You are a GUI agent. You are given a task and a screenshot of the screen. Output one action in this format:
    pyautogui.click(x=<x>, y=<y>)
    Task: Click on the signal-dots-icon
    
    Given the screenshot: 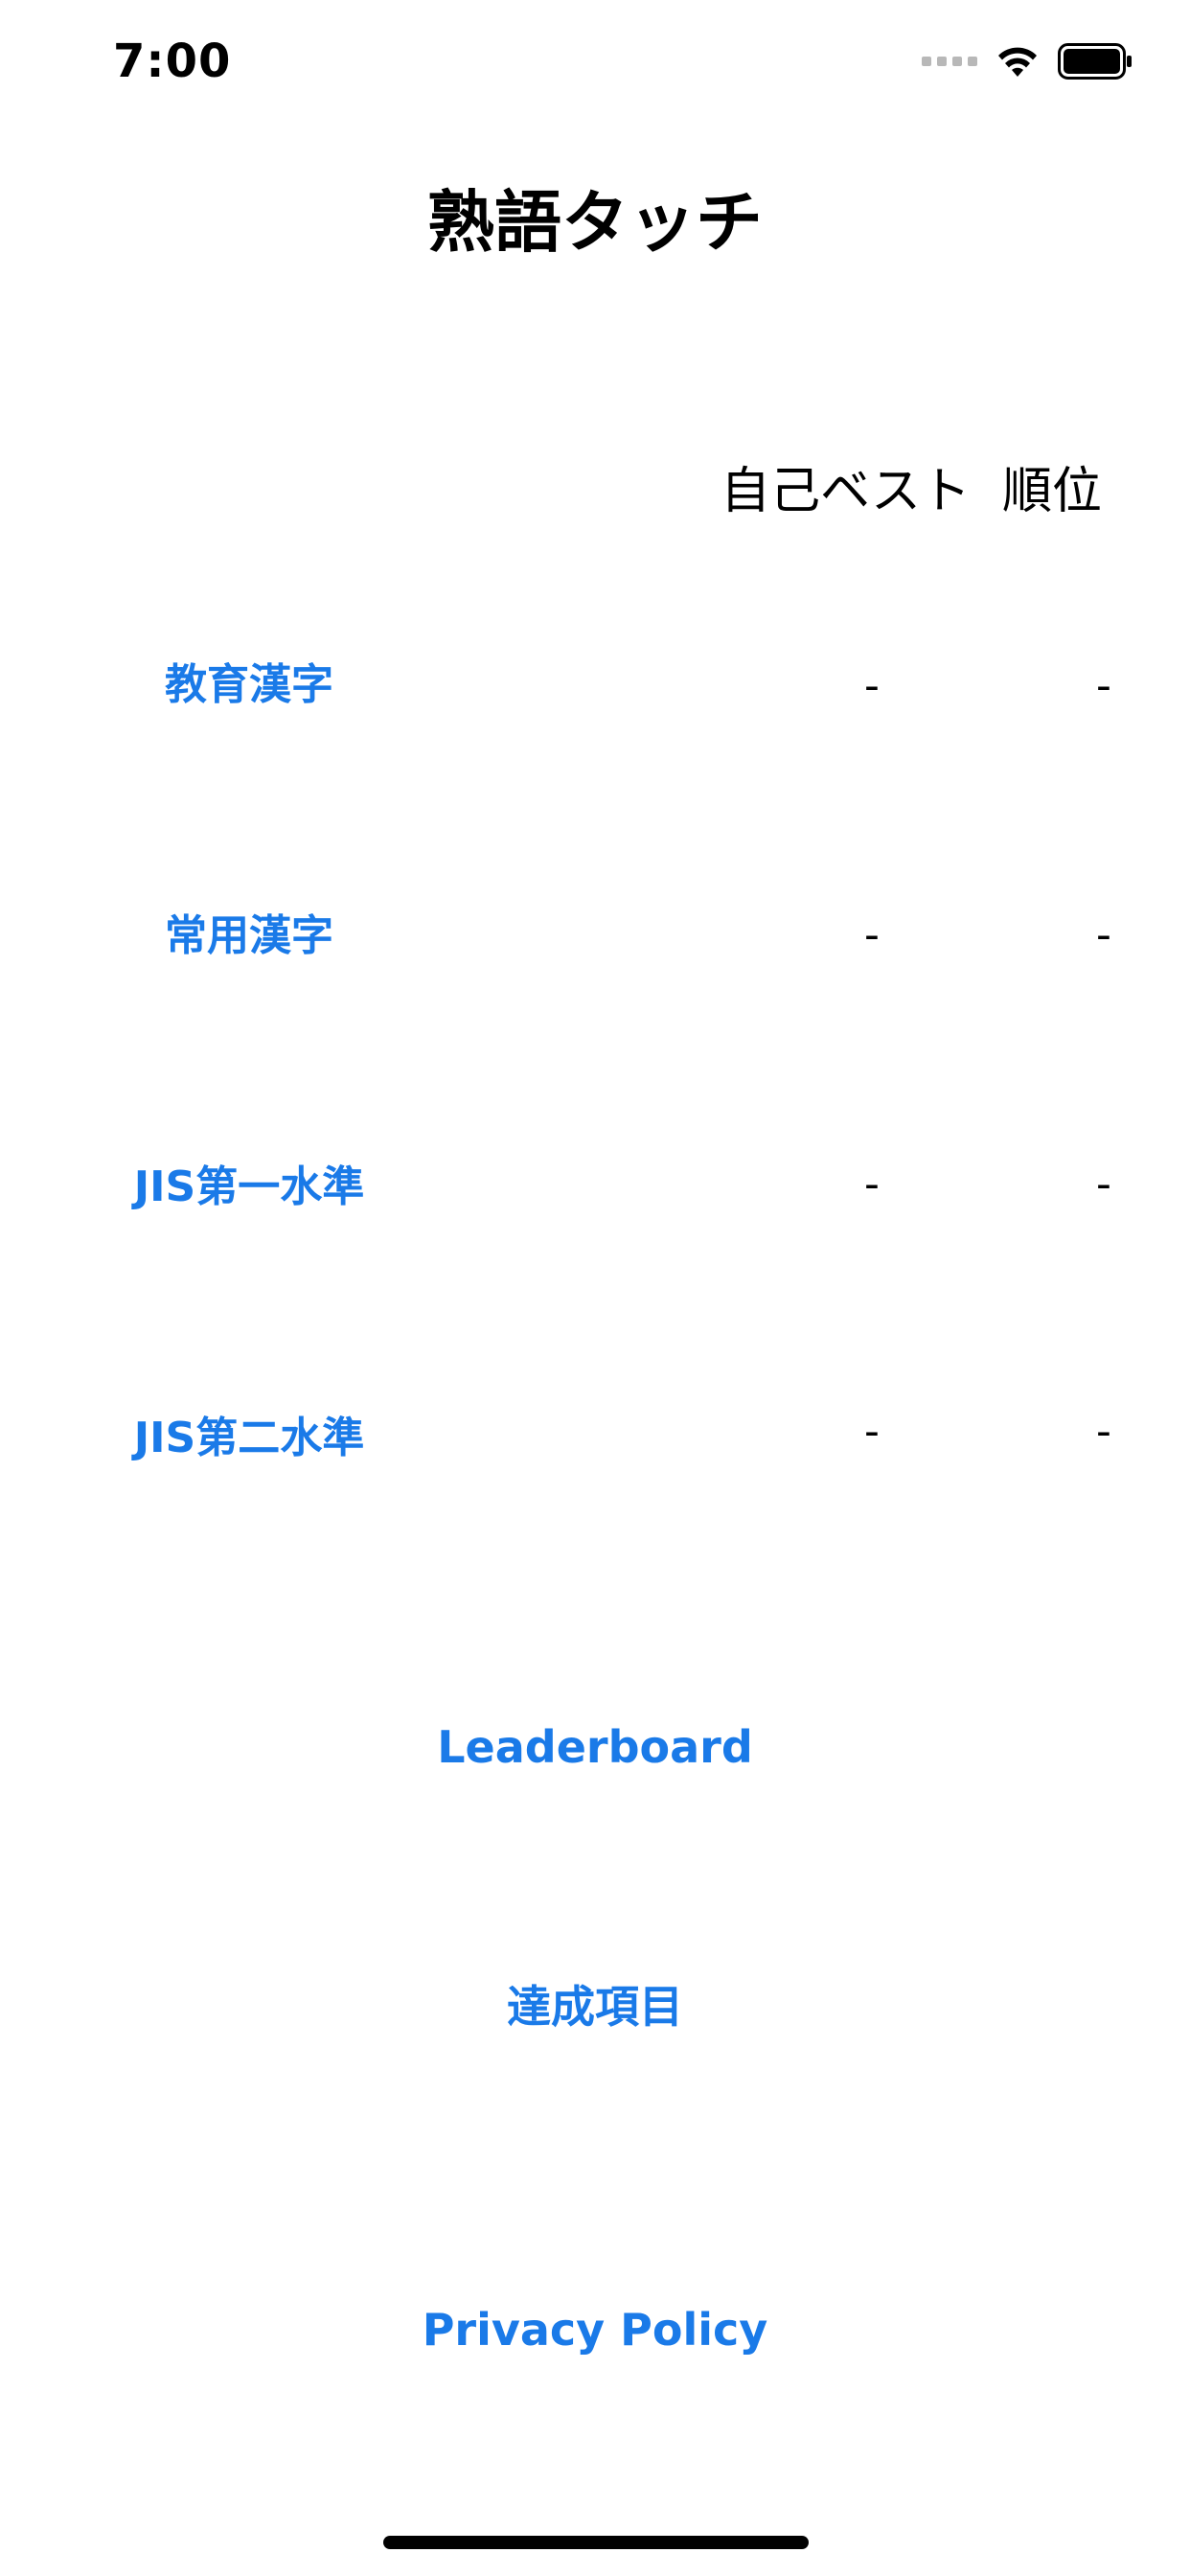 What is the action you would take?
    pyautogui.click(x=950, y=62)
    